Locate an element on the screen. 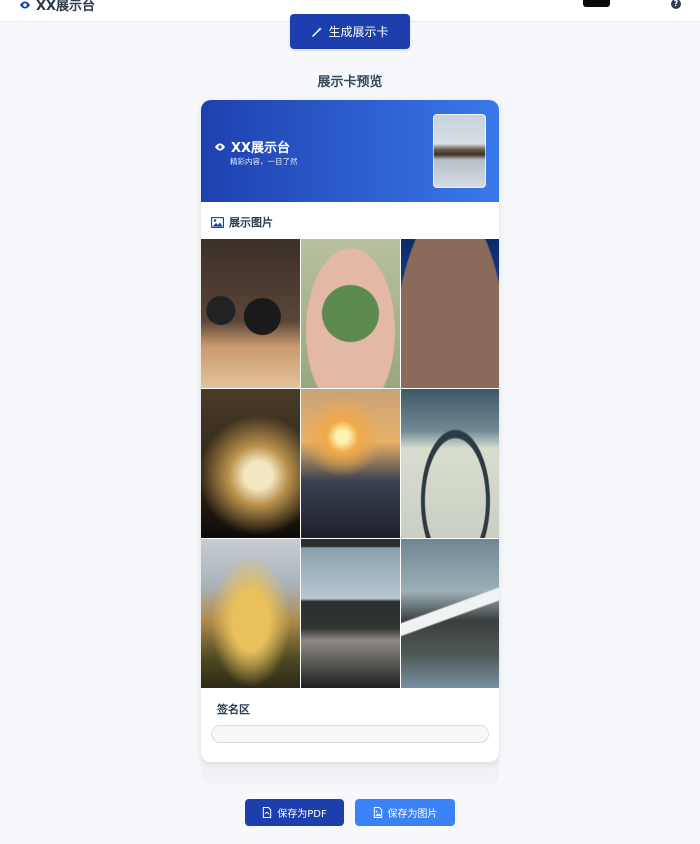 Image resolution: width=700 pixels, height=844 pixels. gallery-image-sunset is located at coordinates (350, 463).